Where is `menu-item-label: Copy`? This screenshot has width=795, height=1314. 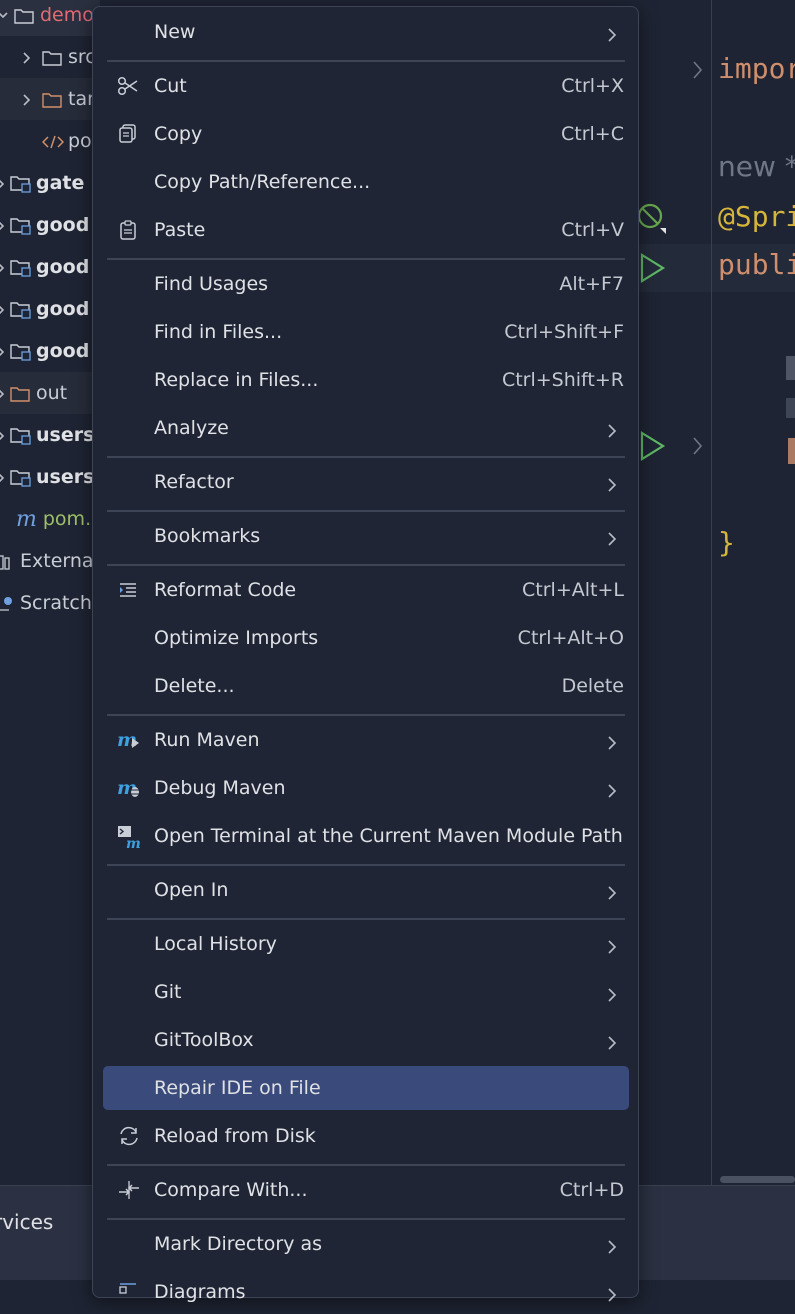
menu-item-label: Copy is located at coordinates (178, 134).